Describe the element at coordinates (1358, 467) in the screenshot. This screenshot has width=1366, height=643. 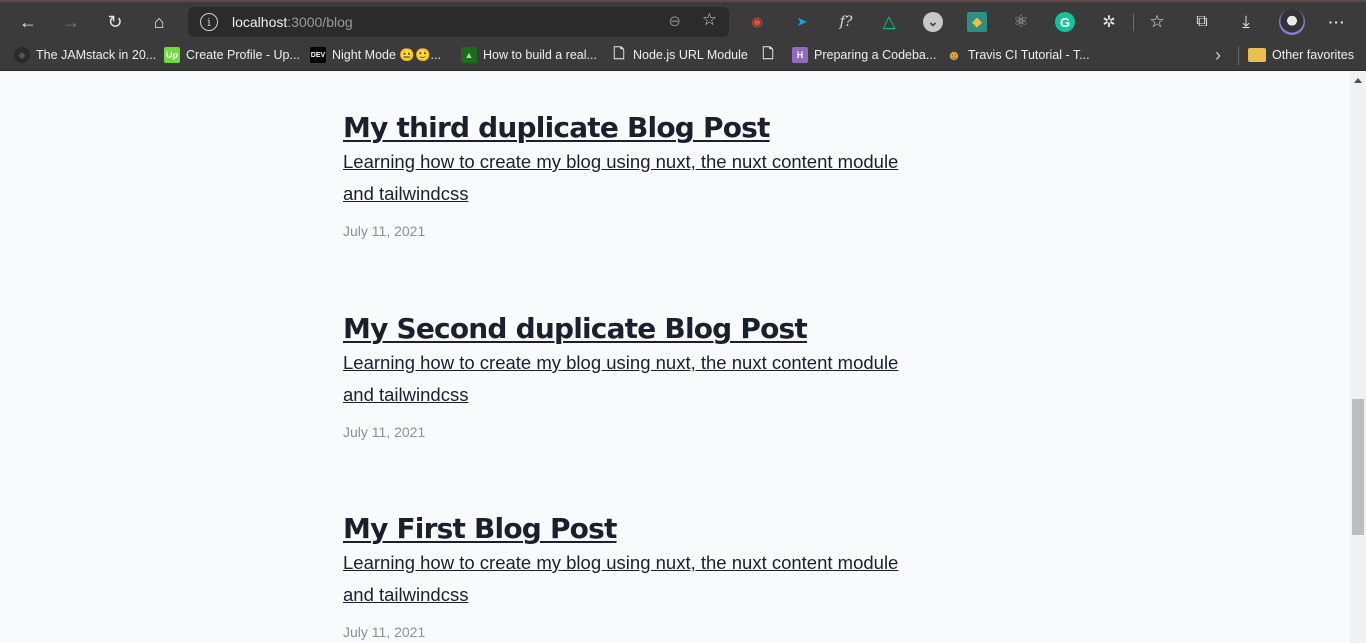
I see `scrollbar-thumb` at that location.